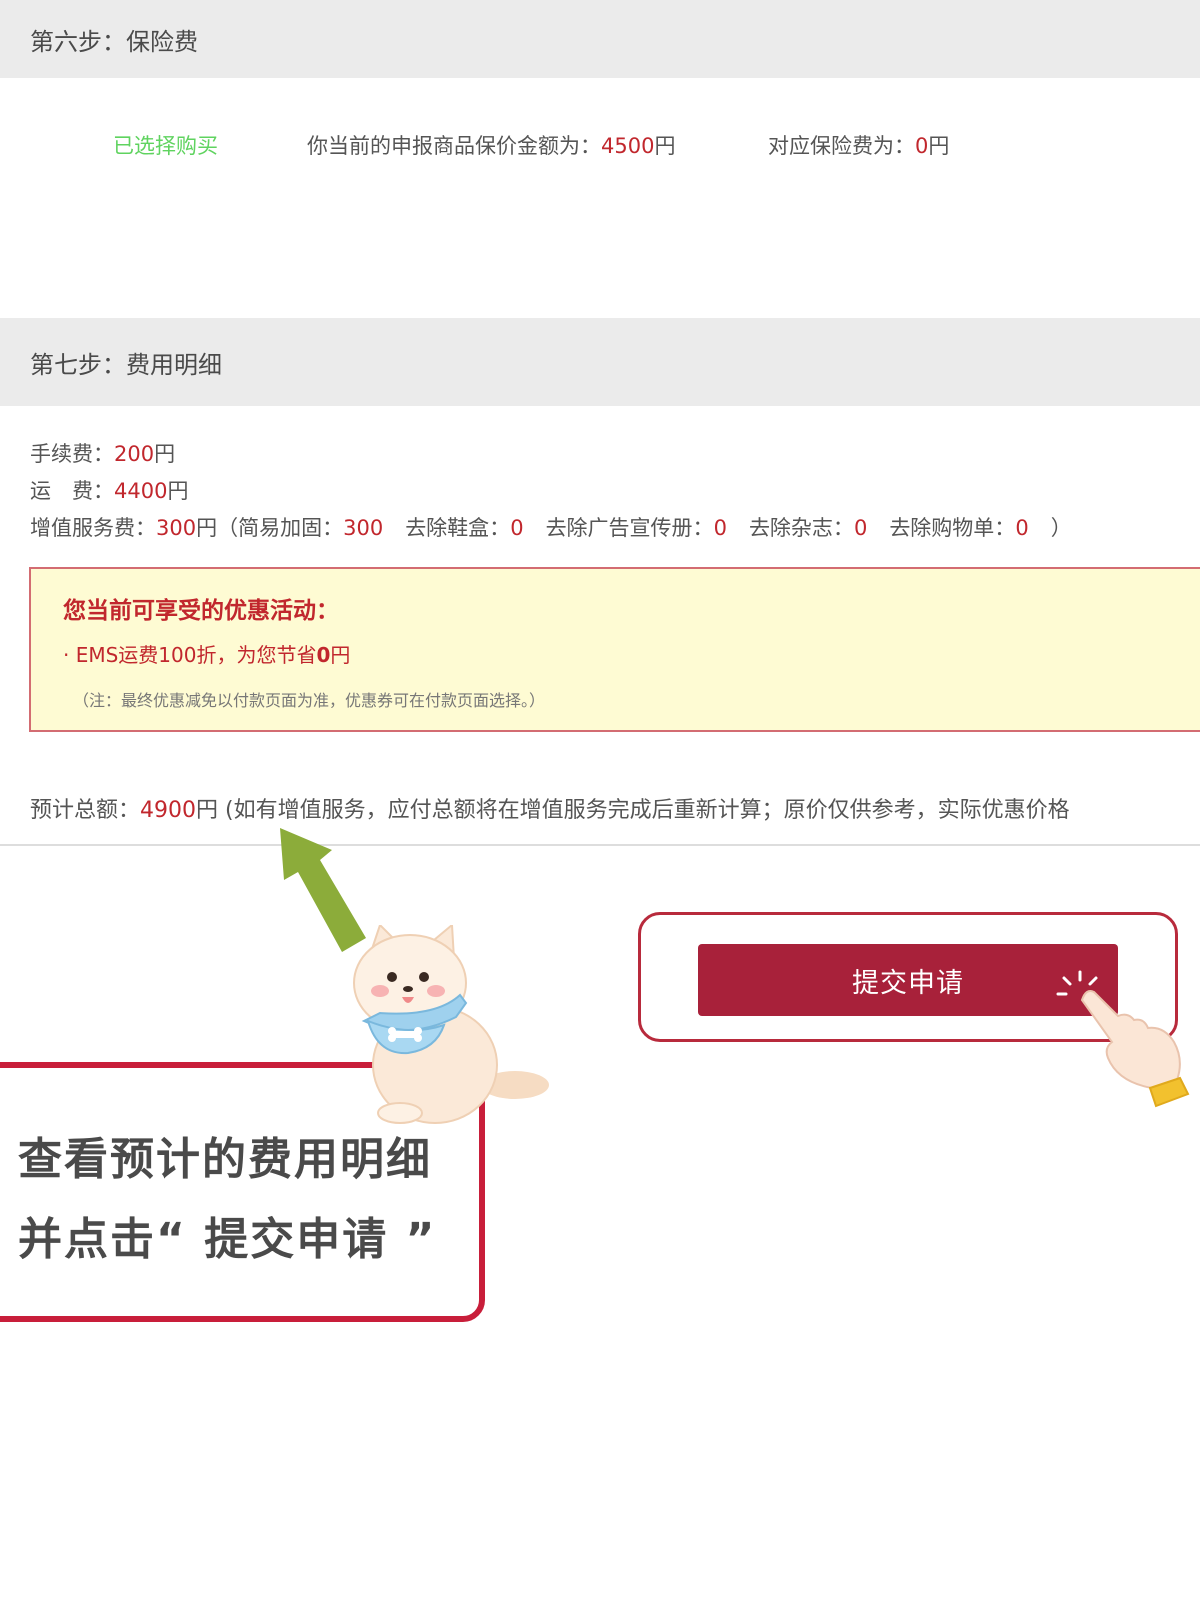  I want to click on insurance-row: 已选择购买 你当前的申报商品保价金额为：4500円 对应保险费为：0円, so click(600, 150).